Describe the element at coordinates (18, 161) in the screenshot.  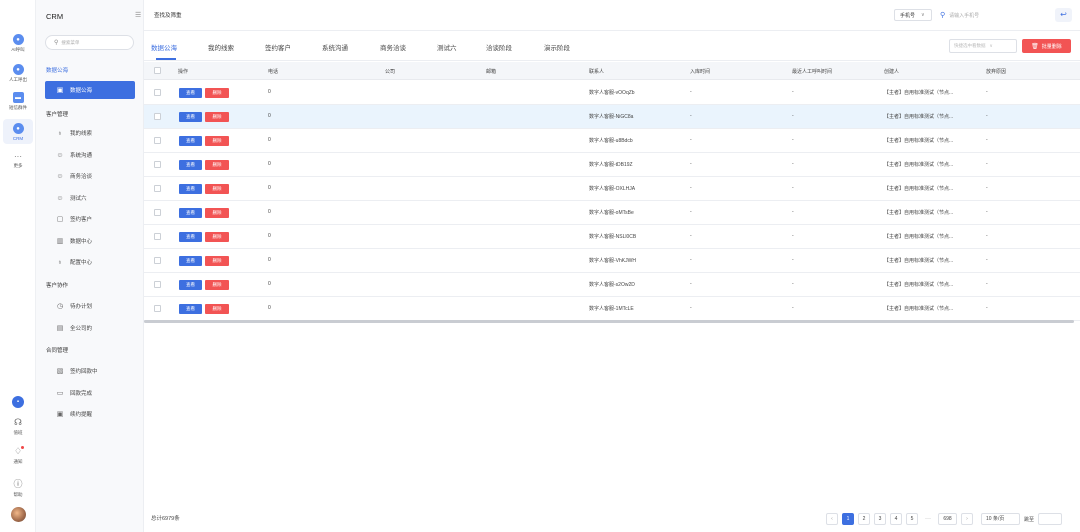
I see `rail-more: ··· 更多` at that location.